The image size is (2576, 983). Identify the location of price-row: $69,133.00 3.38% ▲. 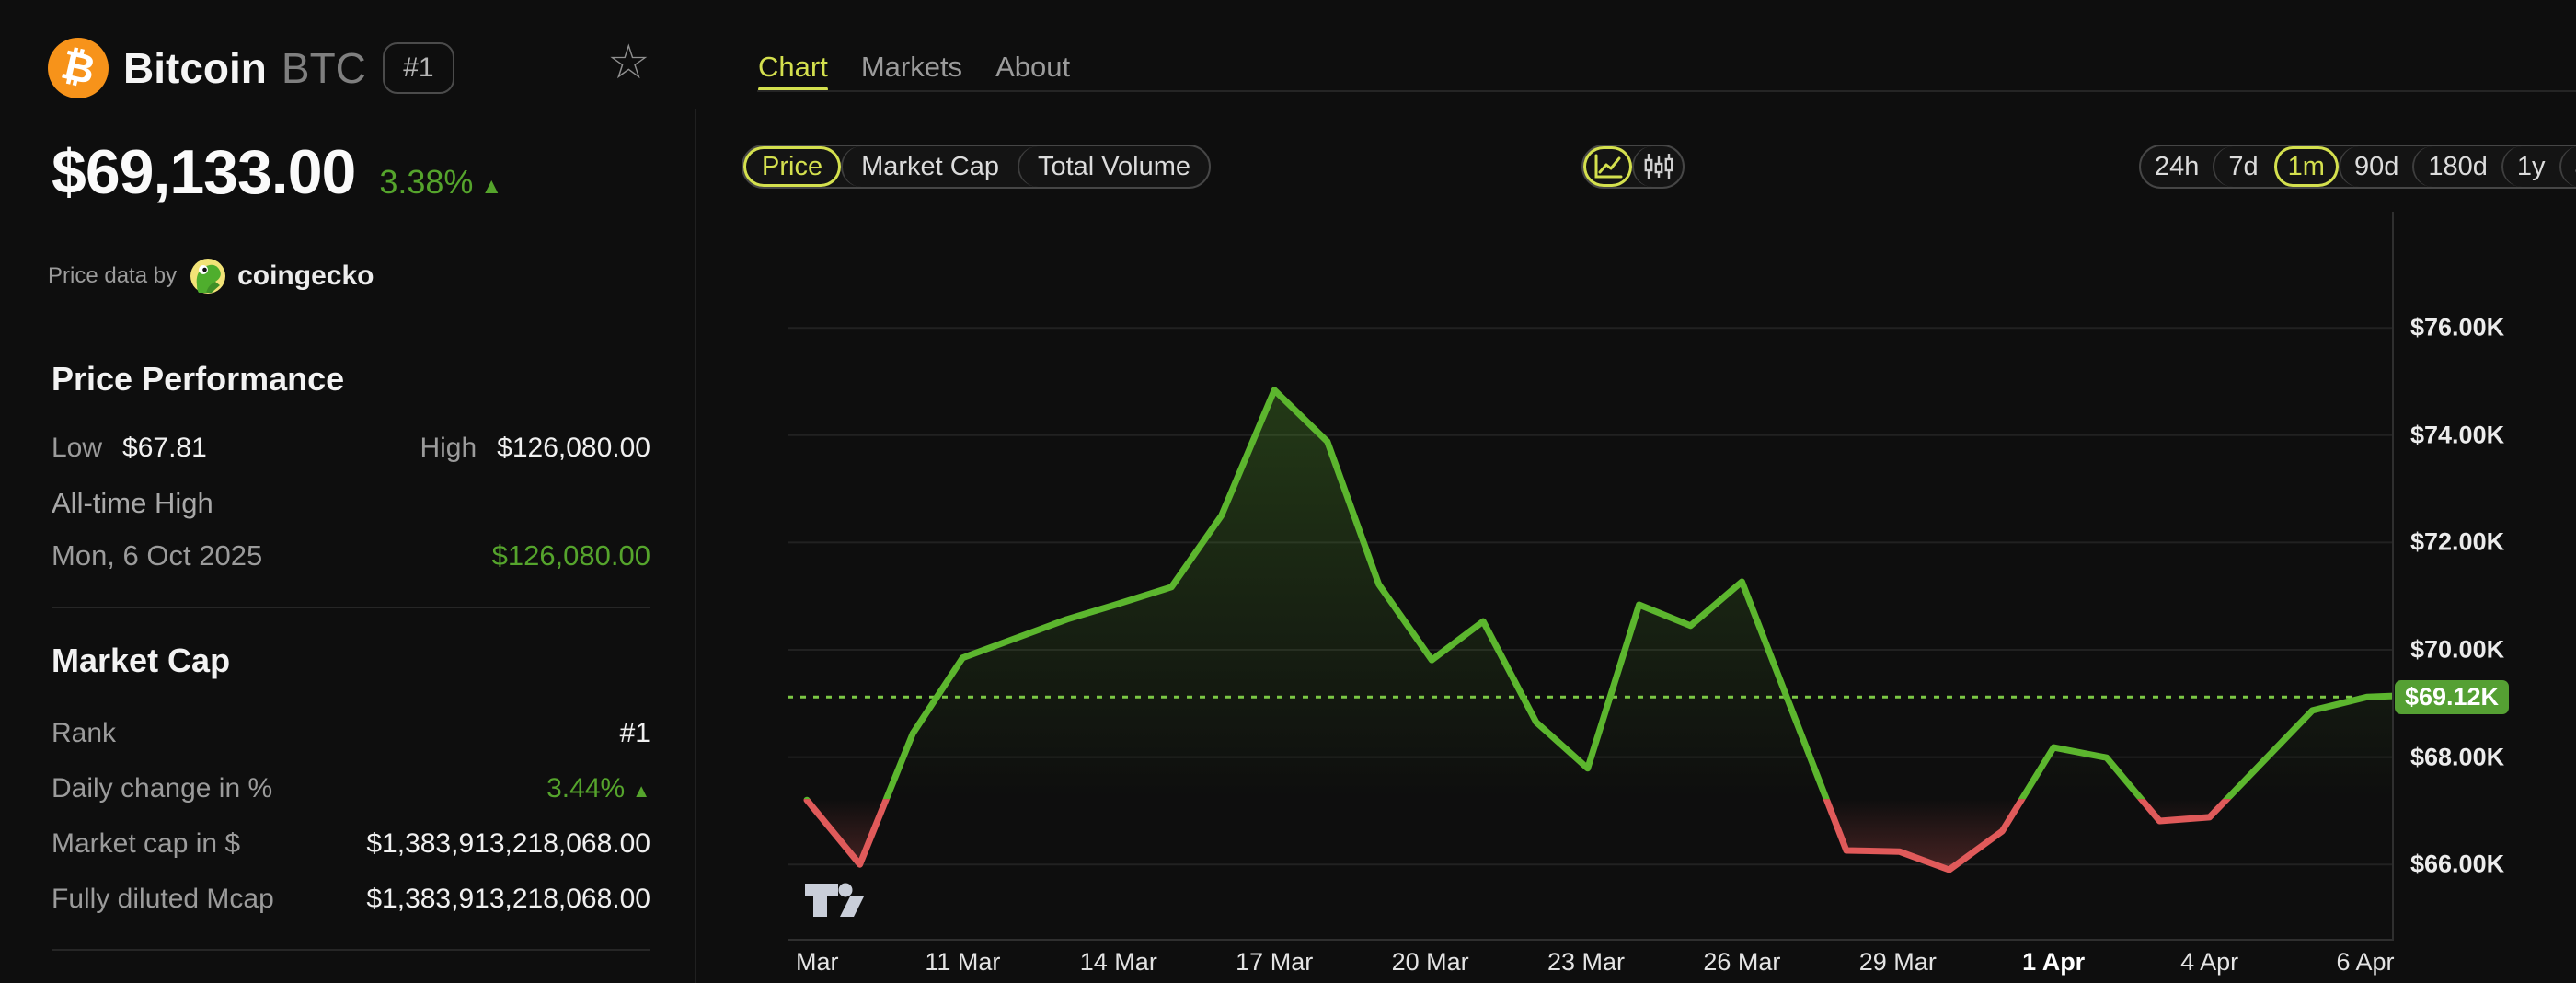
(277, 172).